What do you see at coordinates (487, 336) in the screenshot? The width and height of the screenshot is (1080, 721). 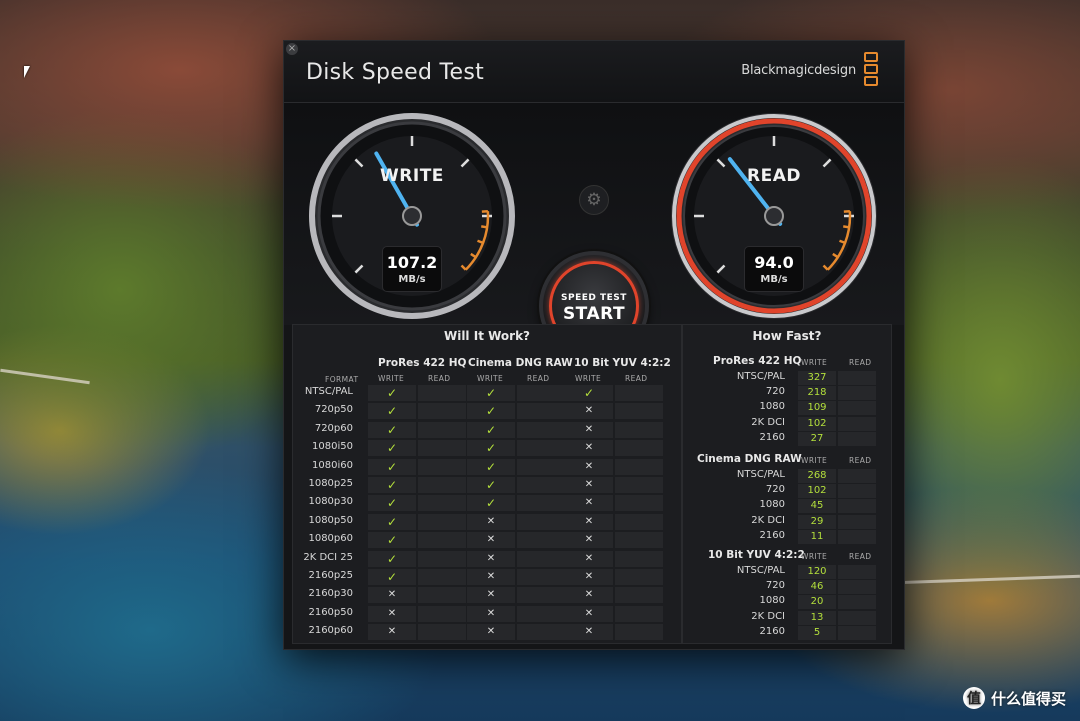 I see `will-it-work-title: Will It Work?` at bounding box center [487, 336].